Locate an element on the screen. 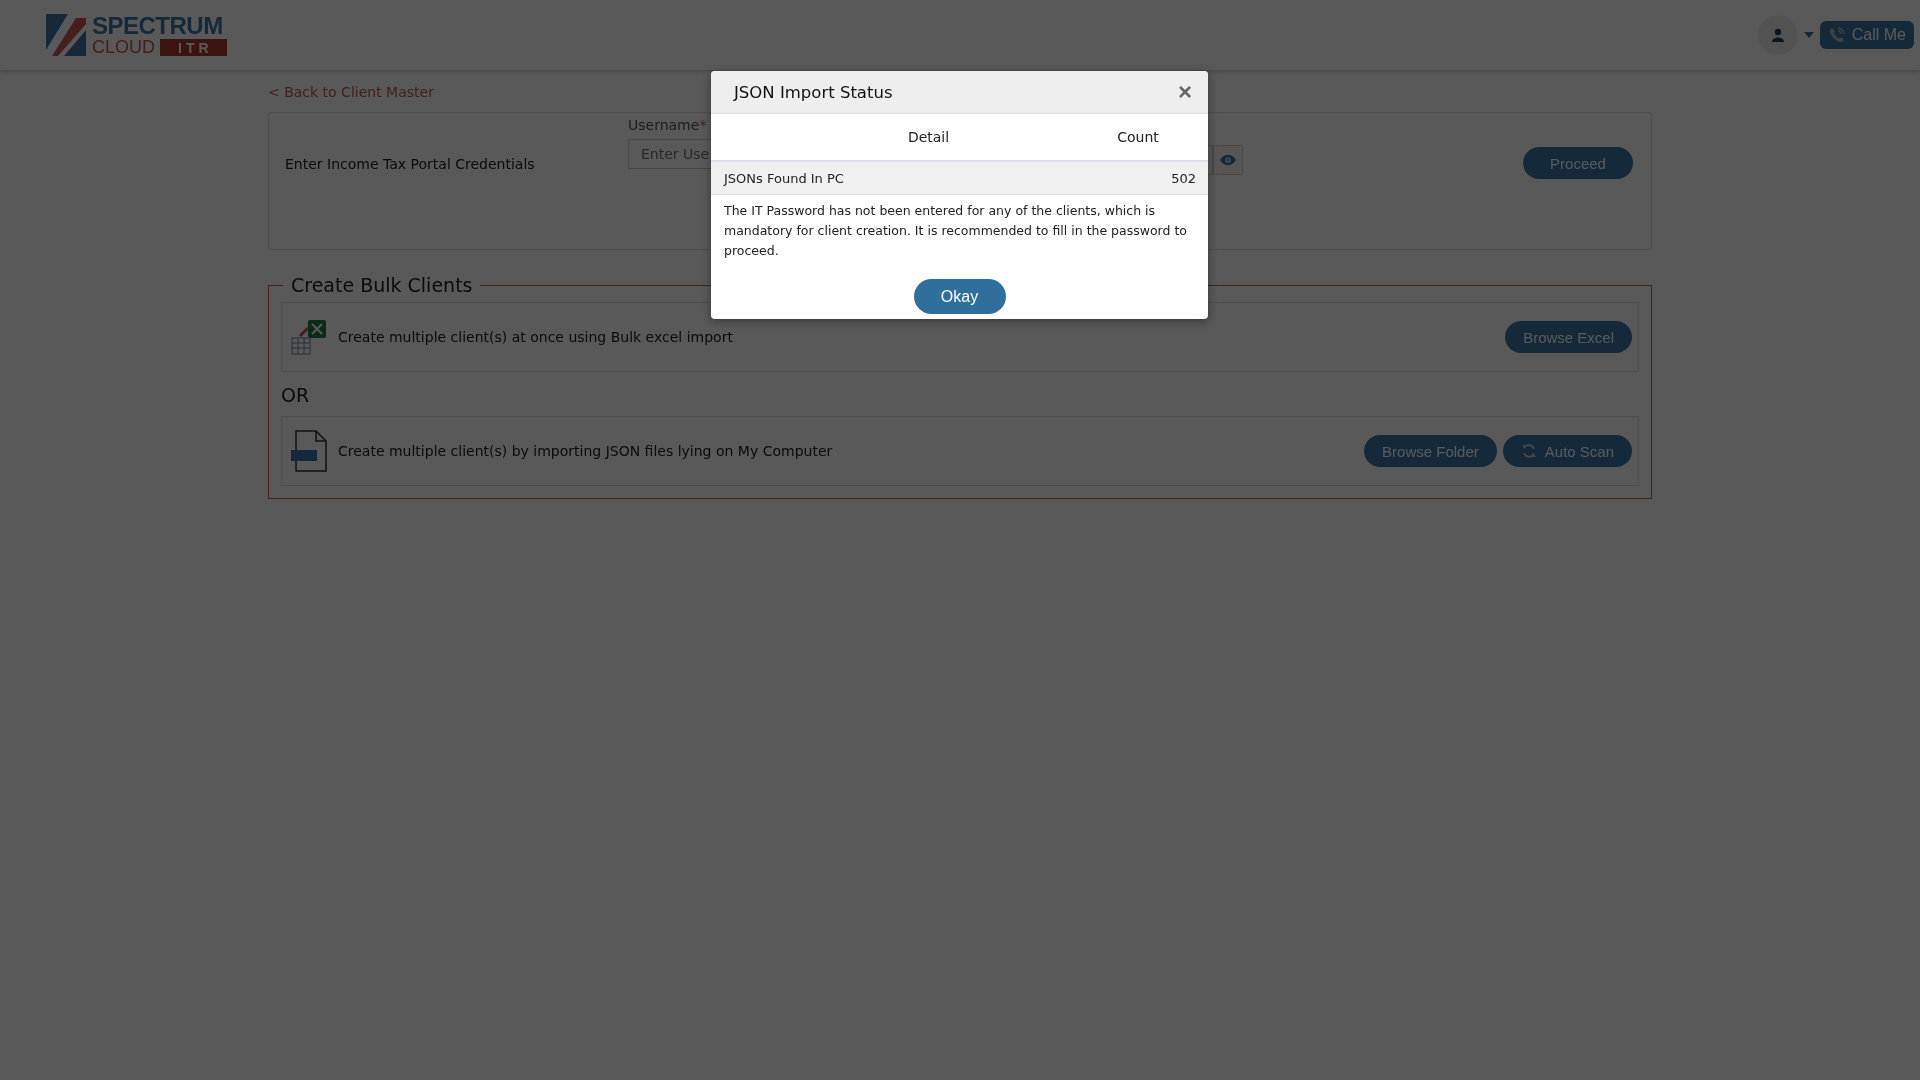 The width and height of the screenshot is (1920, 1080). back-link: < Back to Client Master is located at coordinates (351, 92).